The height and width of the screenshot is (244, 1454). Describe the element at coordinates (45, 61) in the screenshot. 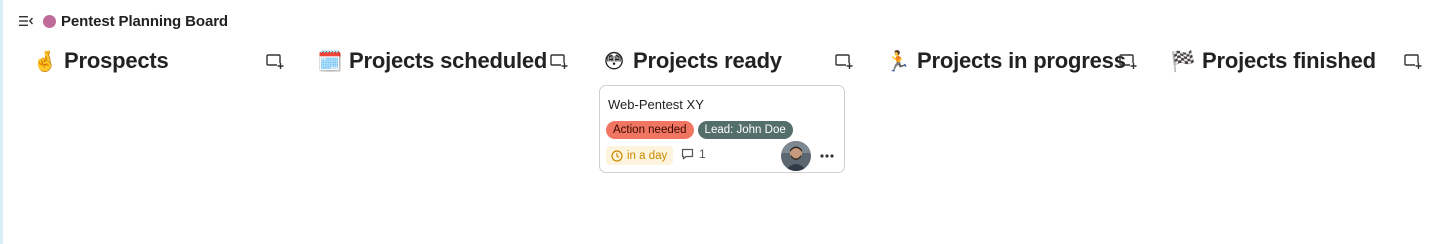

I see `crossed-fingers-icon: 🤞` at that location.